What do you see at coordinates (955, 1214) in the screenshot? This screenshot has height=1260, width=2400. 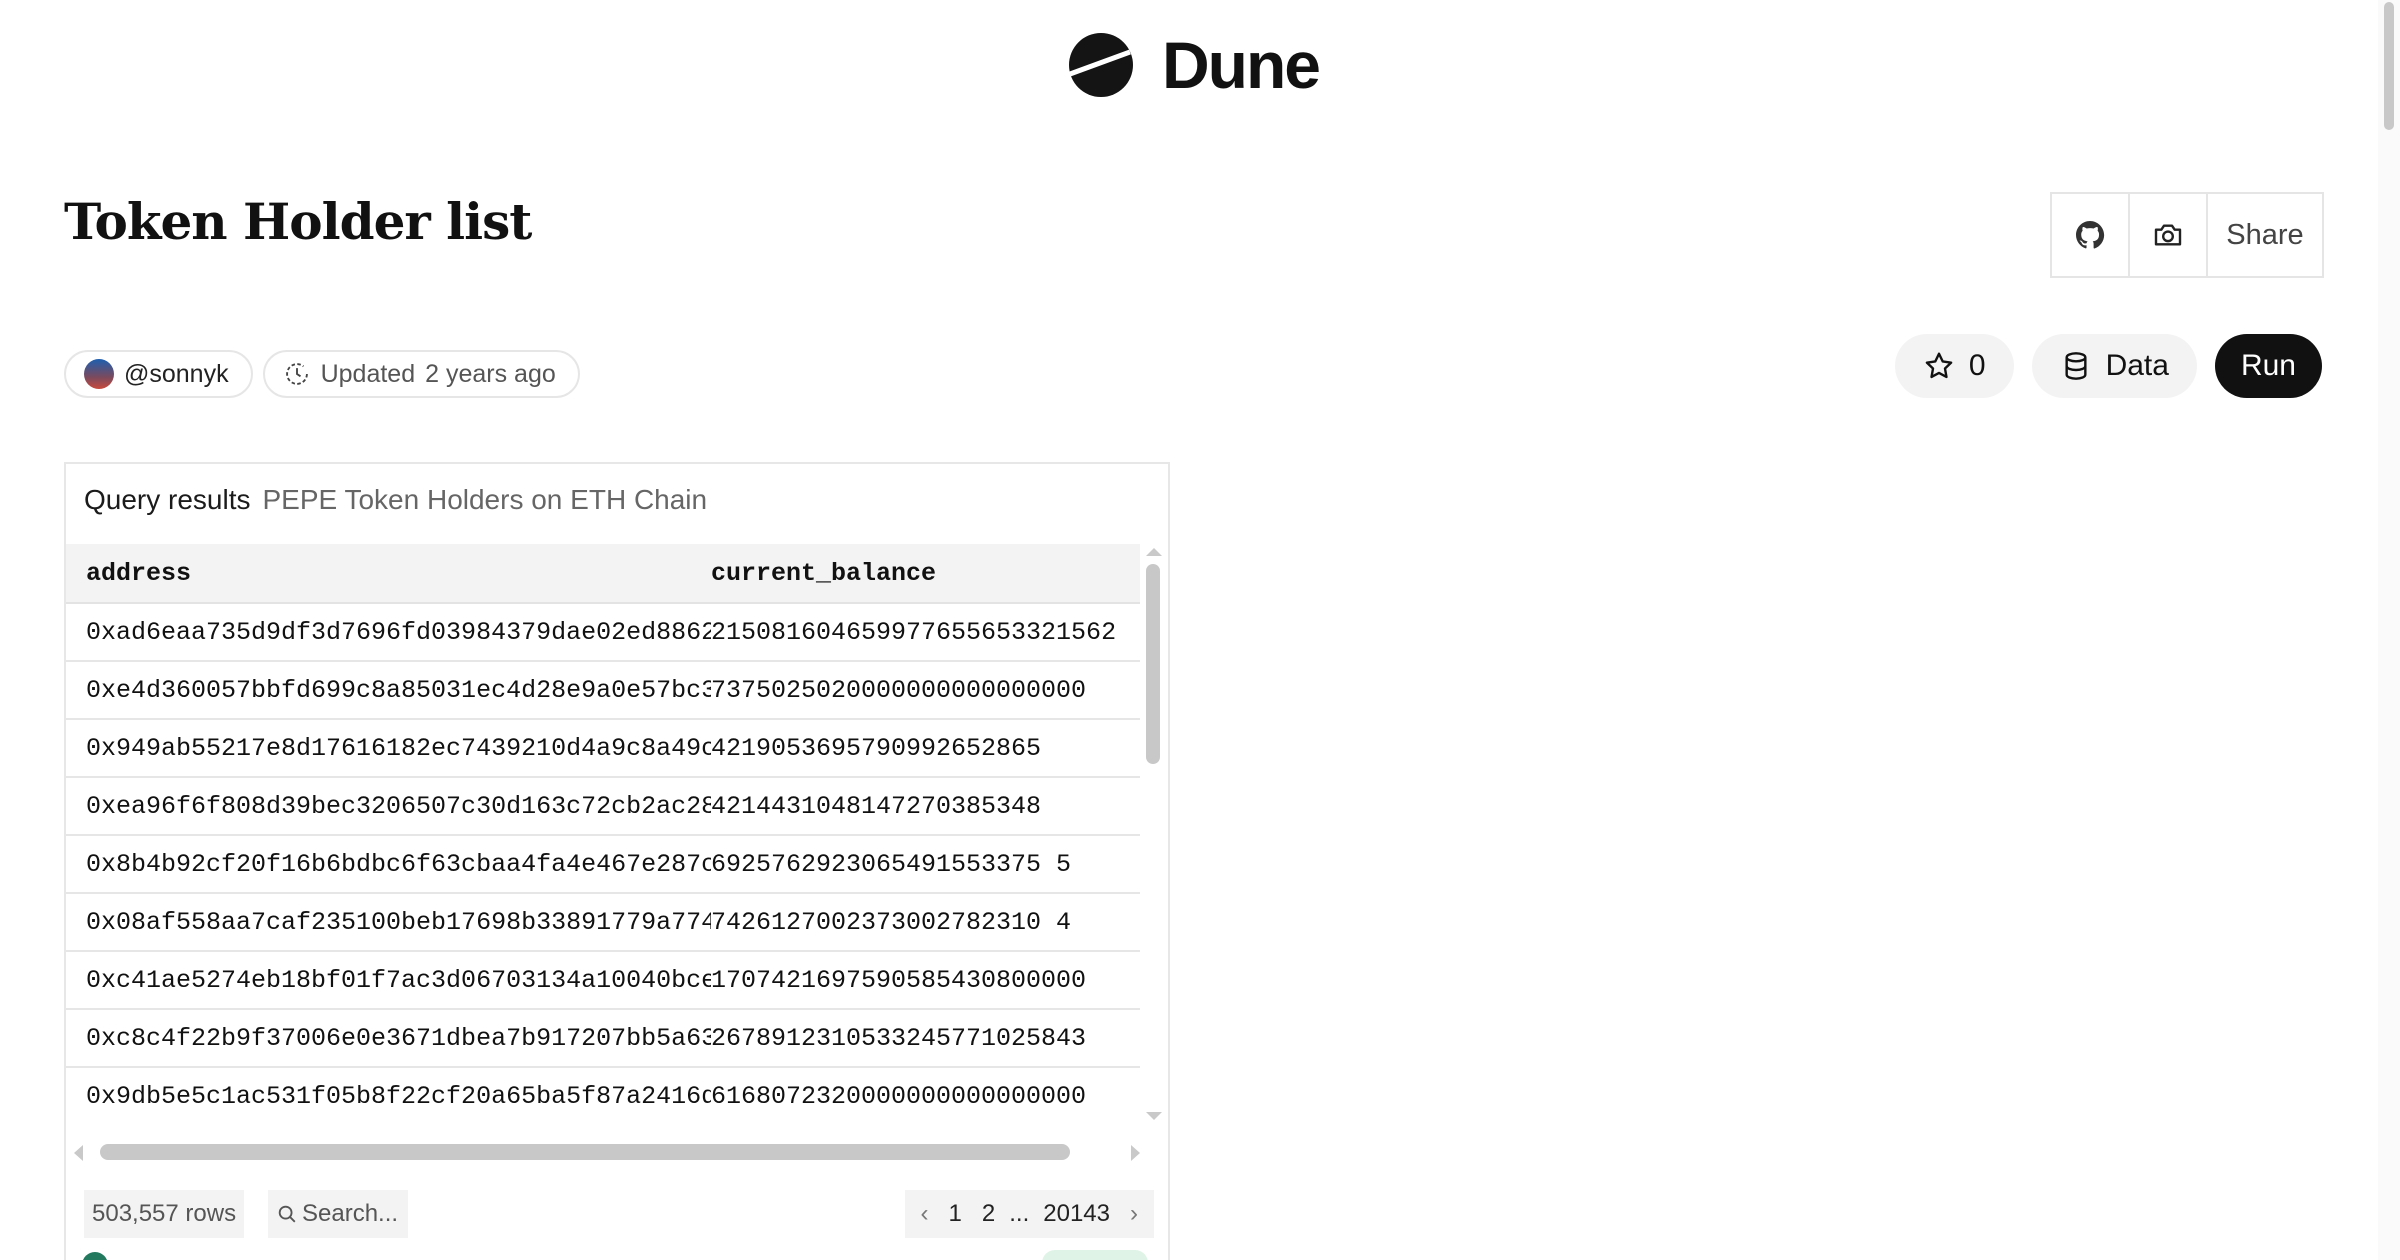 I see `page-1-button: 1` at bounding box center [955, 1214].